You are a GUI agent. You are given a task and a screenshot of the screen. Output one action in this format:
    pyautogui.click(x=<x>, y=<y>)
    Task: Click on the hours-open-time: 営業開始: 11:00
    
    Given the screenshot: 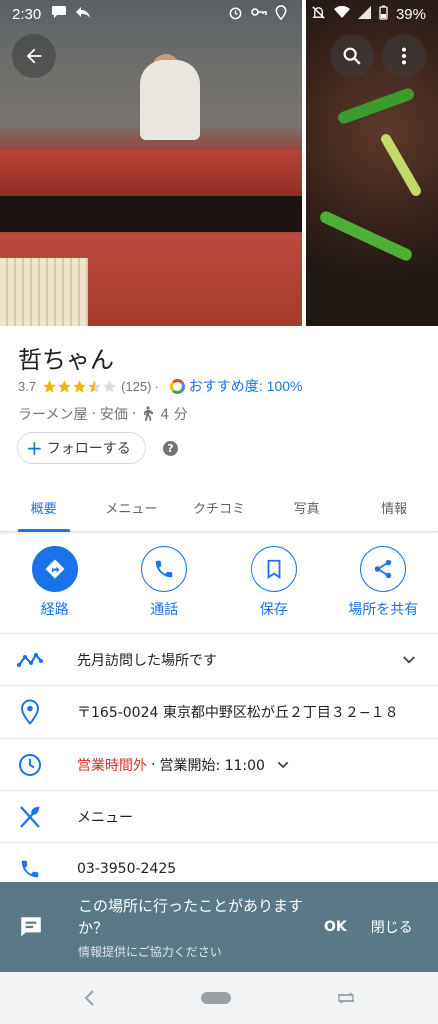 What is the action you would take?
    pyautogui.click(x=212, y=765)
    